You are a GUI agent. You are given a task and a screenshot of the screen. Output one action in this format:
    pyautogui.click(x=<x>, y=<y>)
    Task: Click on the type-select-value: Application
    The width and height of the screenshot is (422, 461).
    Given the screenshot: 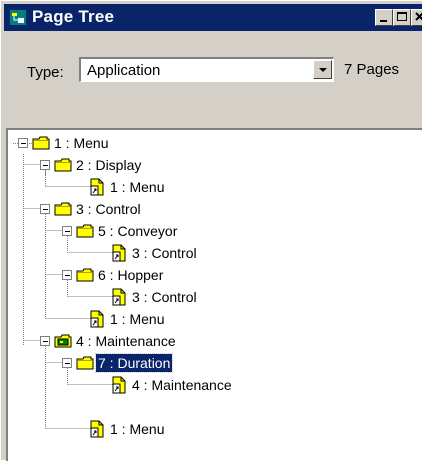 What is the action you would take?
    pyautogui.click(x=124, y=70)
    